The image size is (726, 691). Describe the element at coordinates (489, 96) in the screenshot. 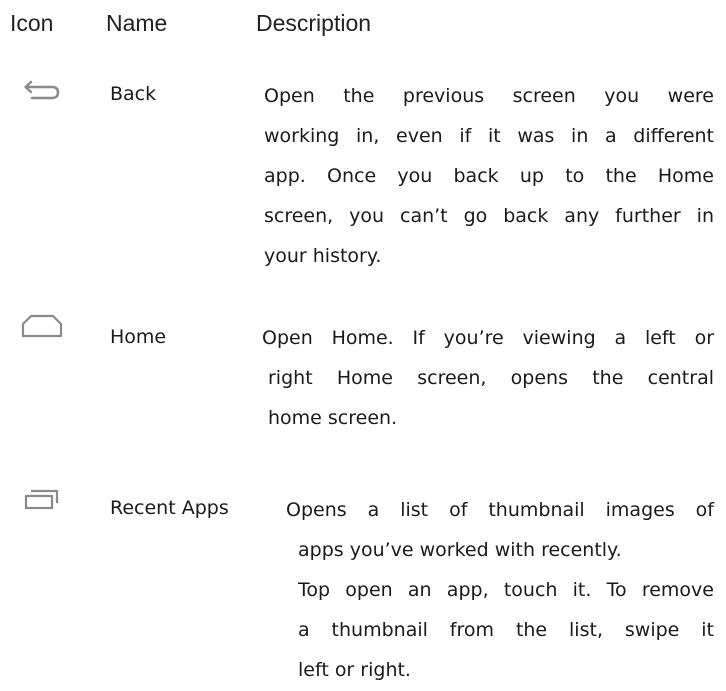

I see `description-line: Open the previous screen you were` at that location.